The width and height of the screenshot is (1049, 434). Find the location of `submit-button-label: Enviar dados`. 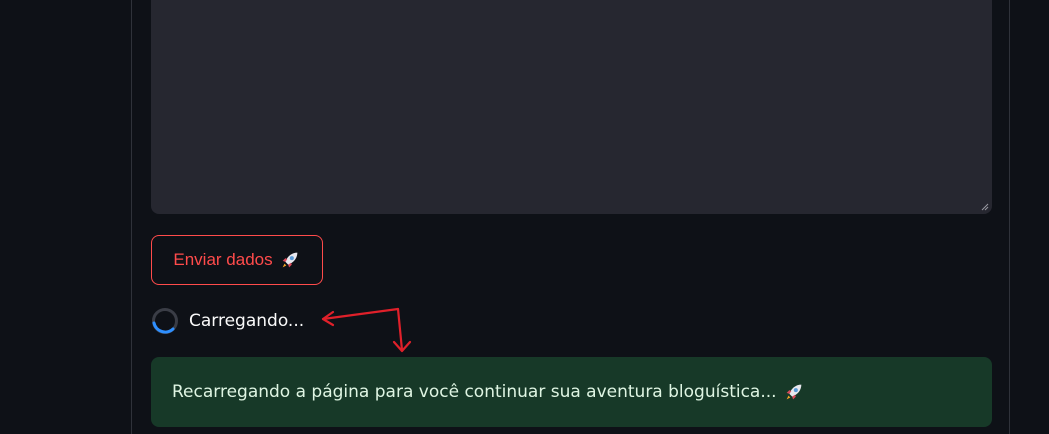

submit-button-label: Enviar dados is located at coordinates (223, 259).